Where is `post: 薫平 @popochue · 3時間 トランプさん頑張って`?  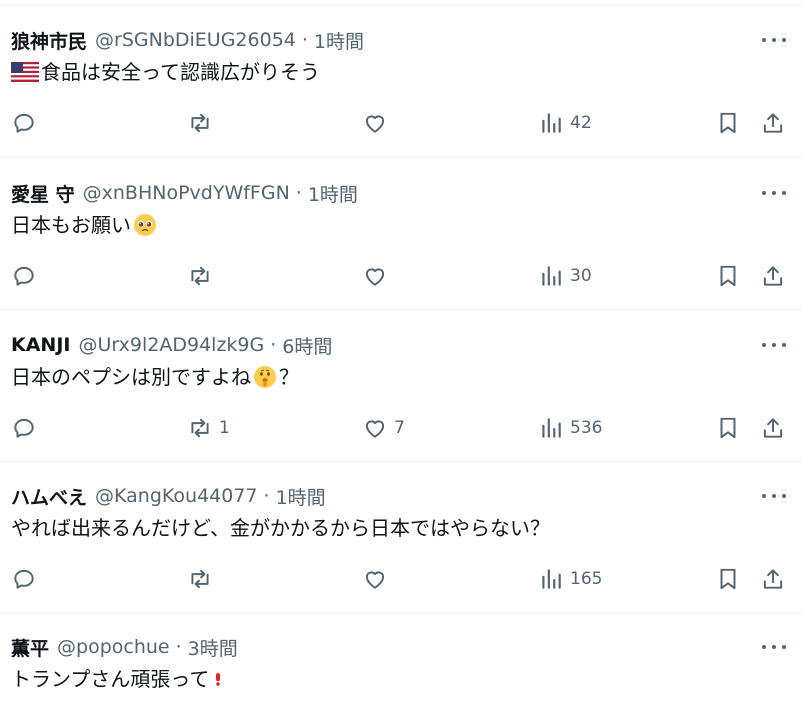
post: 薫平 @popochue · 3時間 トランプさん頑張って is located at coordinates (401, 671).